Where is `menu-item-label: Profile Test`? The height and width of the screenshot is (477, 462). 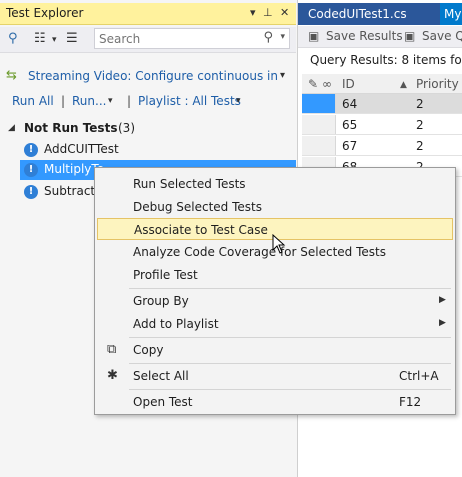
menu-item-label: Profile Test is located at coordinates (165, 275).